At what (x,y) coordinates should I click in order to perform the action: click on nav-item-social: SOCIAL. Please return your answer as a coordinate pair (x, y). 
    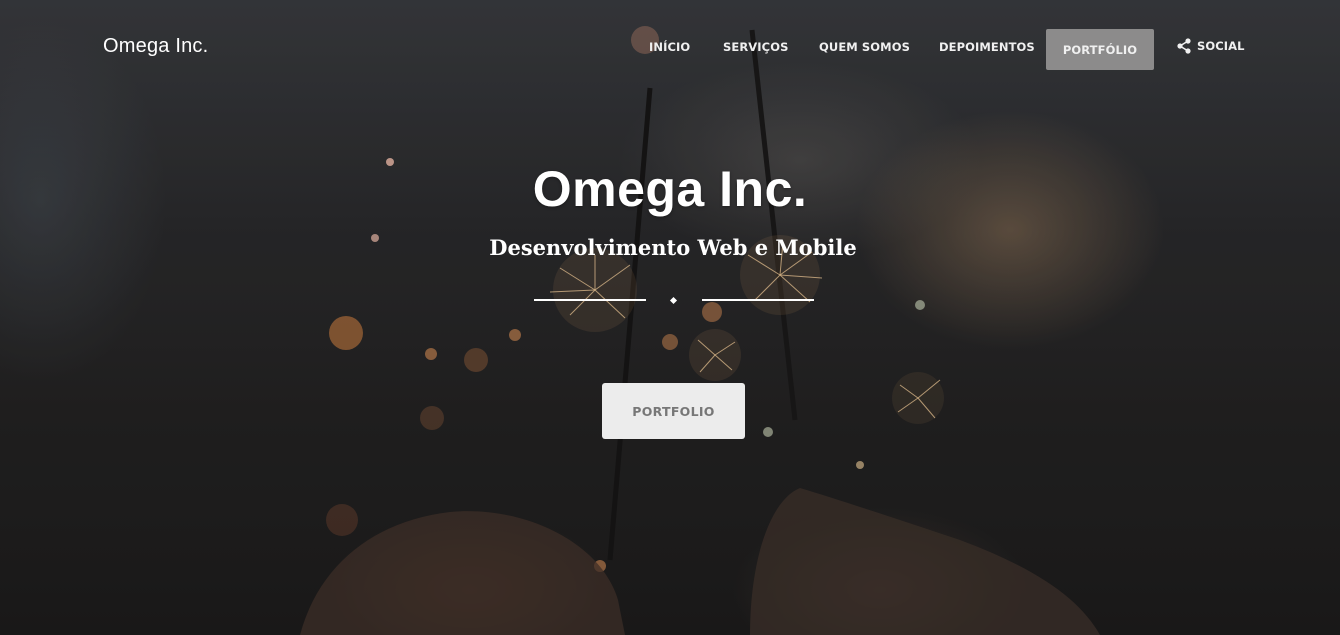
    Looking at the image, I should click on (1210, 46).